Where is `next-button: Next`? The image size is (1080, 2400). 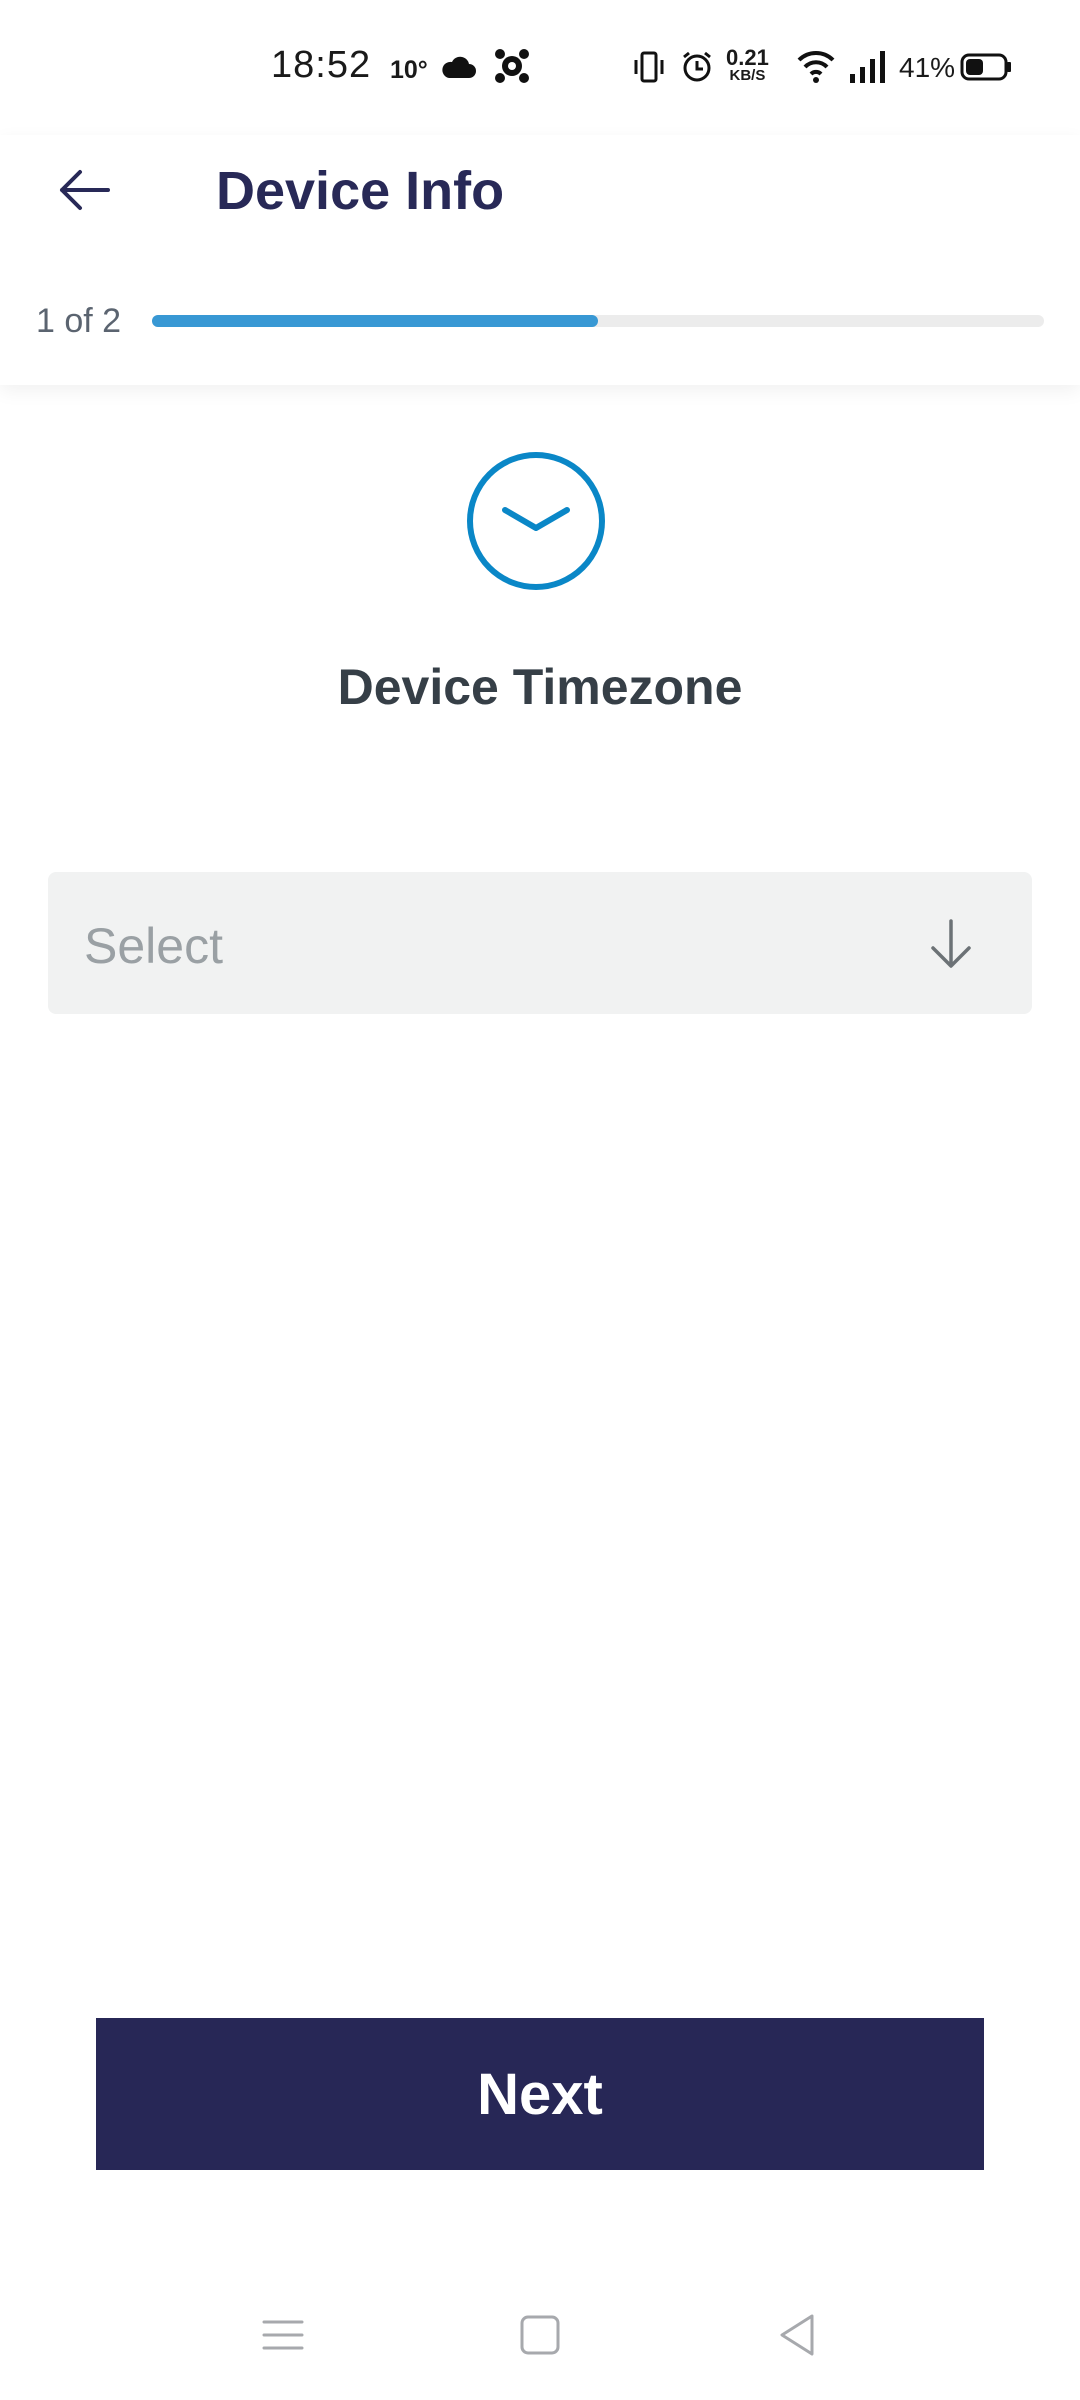 next-button: Next is located at coordinates (540, 2094).